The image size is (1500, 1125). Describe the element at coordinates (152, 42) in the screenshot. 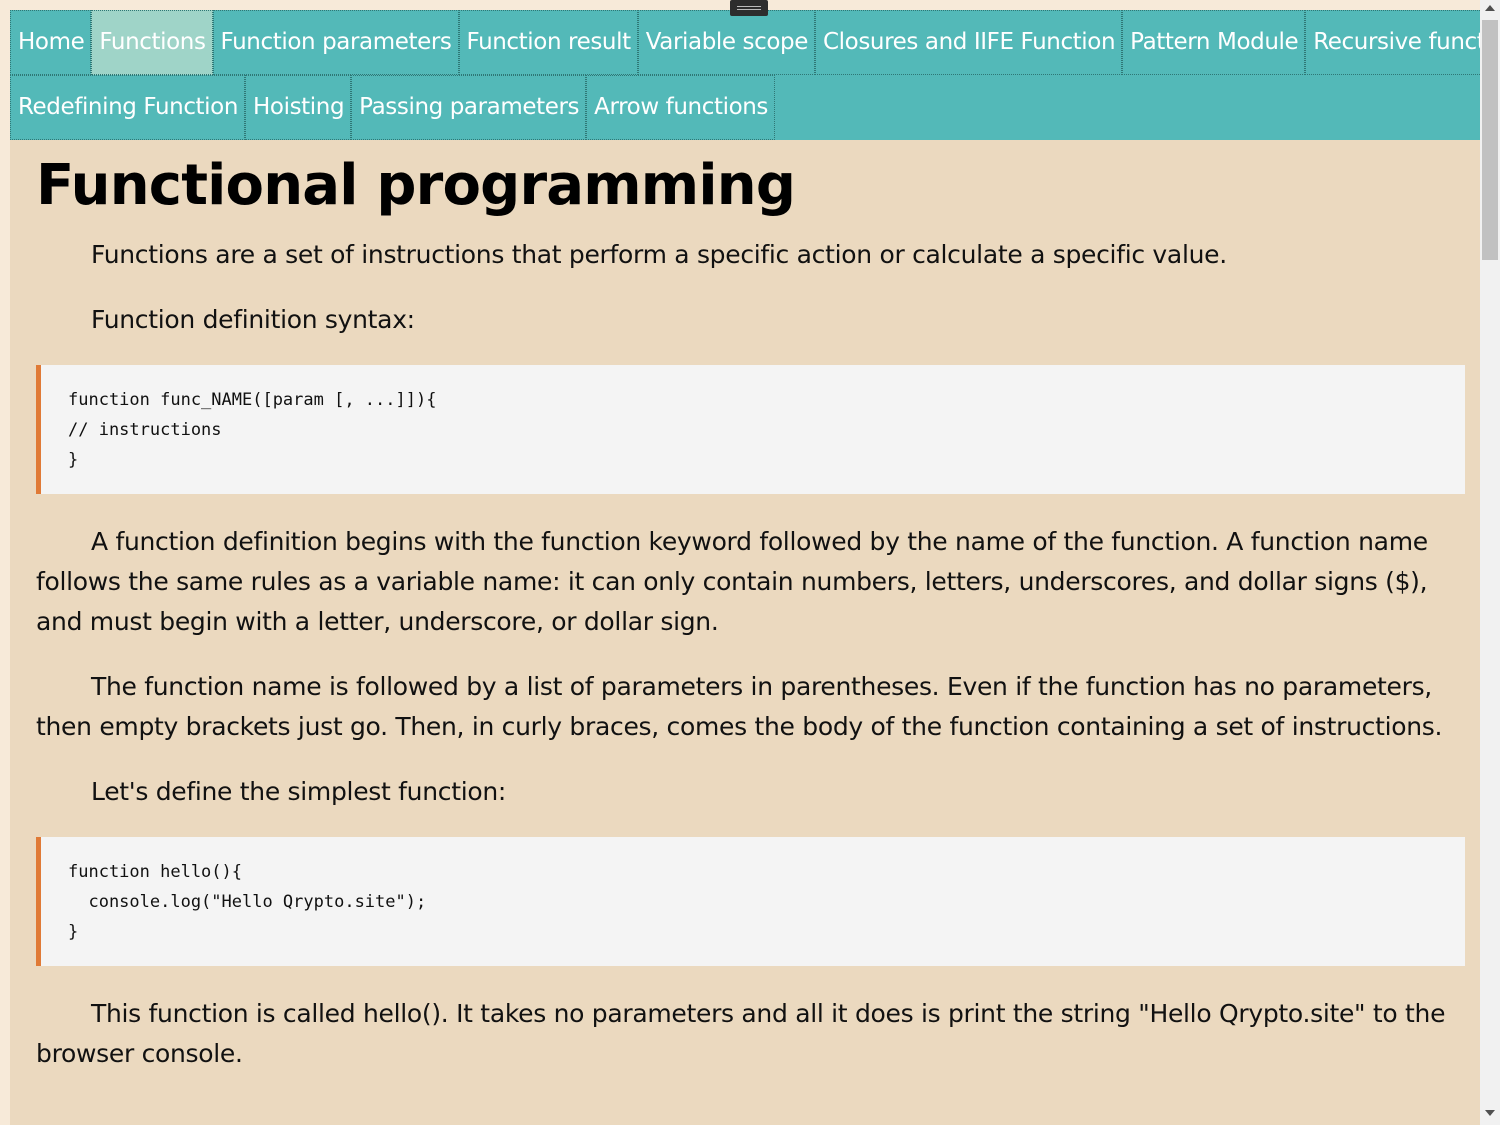

I see `nav-item-functions: Functions` at that location.